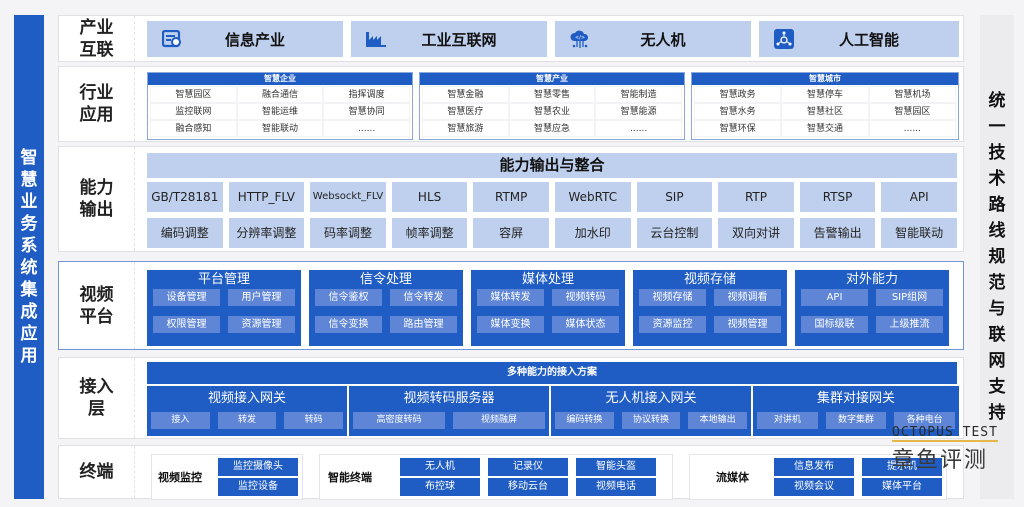  What do you see at coordinates (856, 411) in the screenshot?
I see `access-group: 集群对接网关 对讲机 数字集群 各种电台` at bounding box center [856, 411].